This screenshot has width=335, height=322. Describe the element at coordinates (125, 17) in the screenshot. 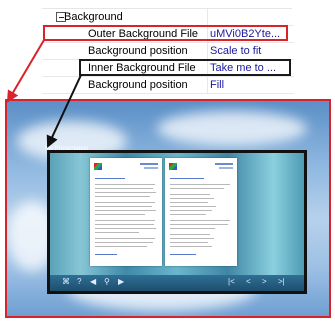

I see `category-cell: Background` at that location.